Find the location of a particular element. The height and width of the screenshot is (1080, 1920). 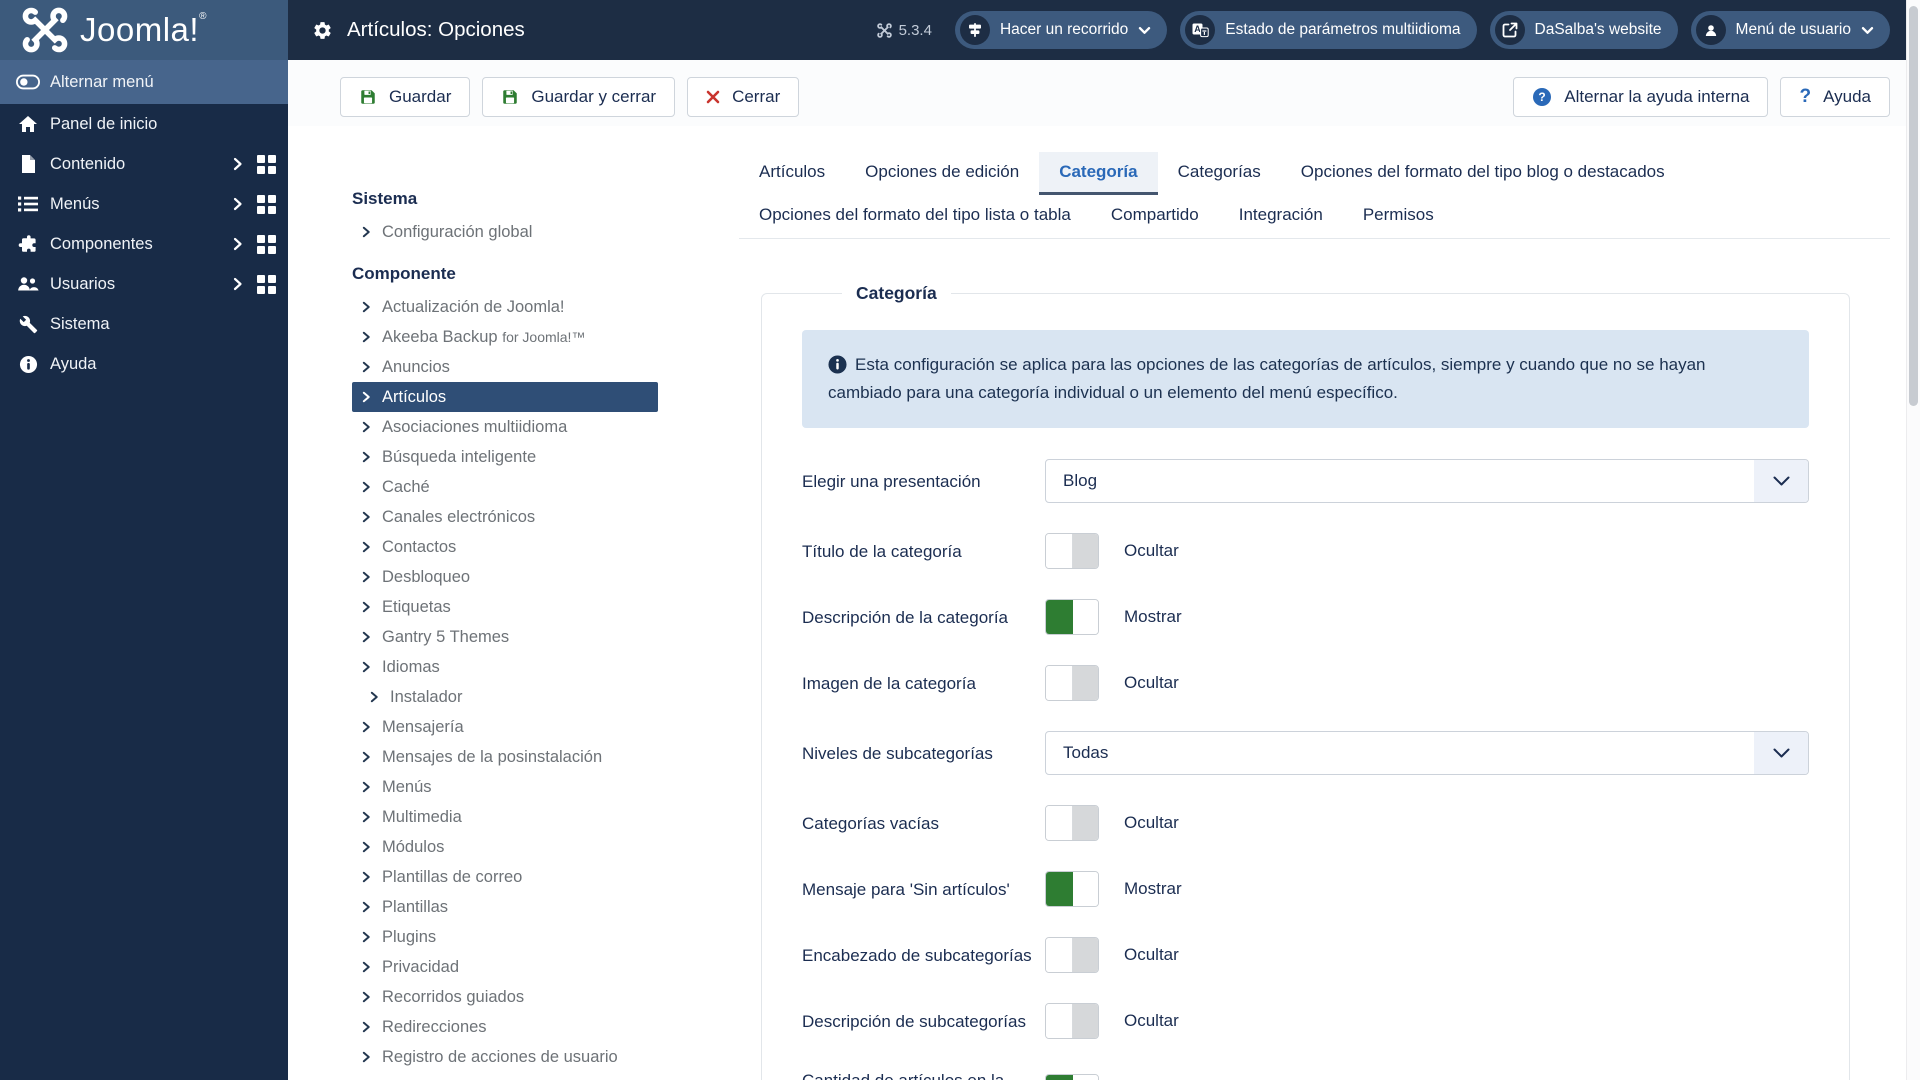

tab: Compartido is located at coordinates (1155, 216).